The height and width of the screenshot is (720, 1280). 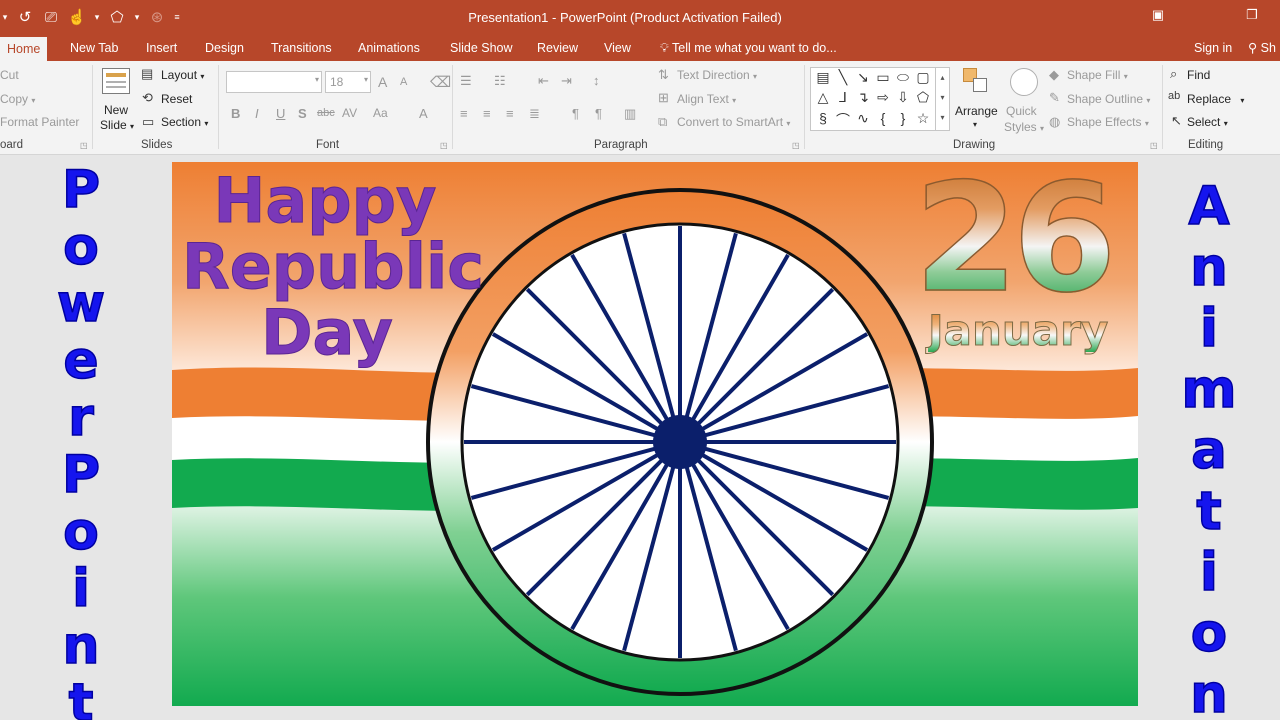 I want to click on restore-window-icon: ❐, so click(x=1252, y=16).